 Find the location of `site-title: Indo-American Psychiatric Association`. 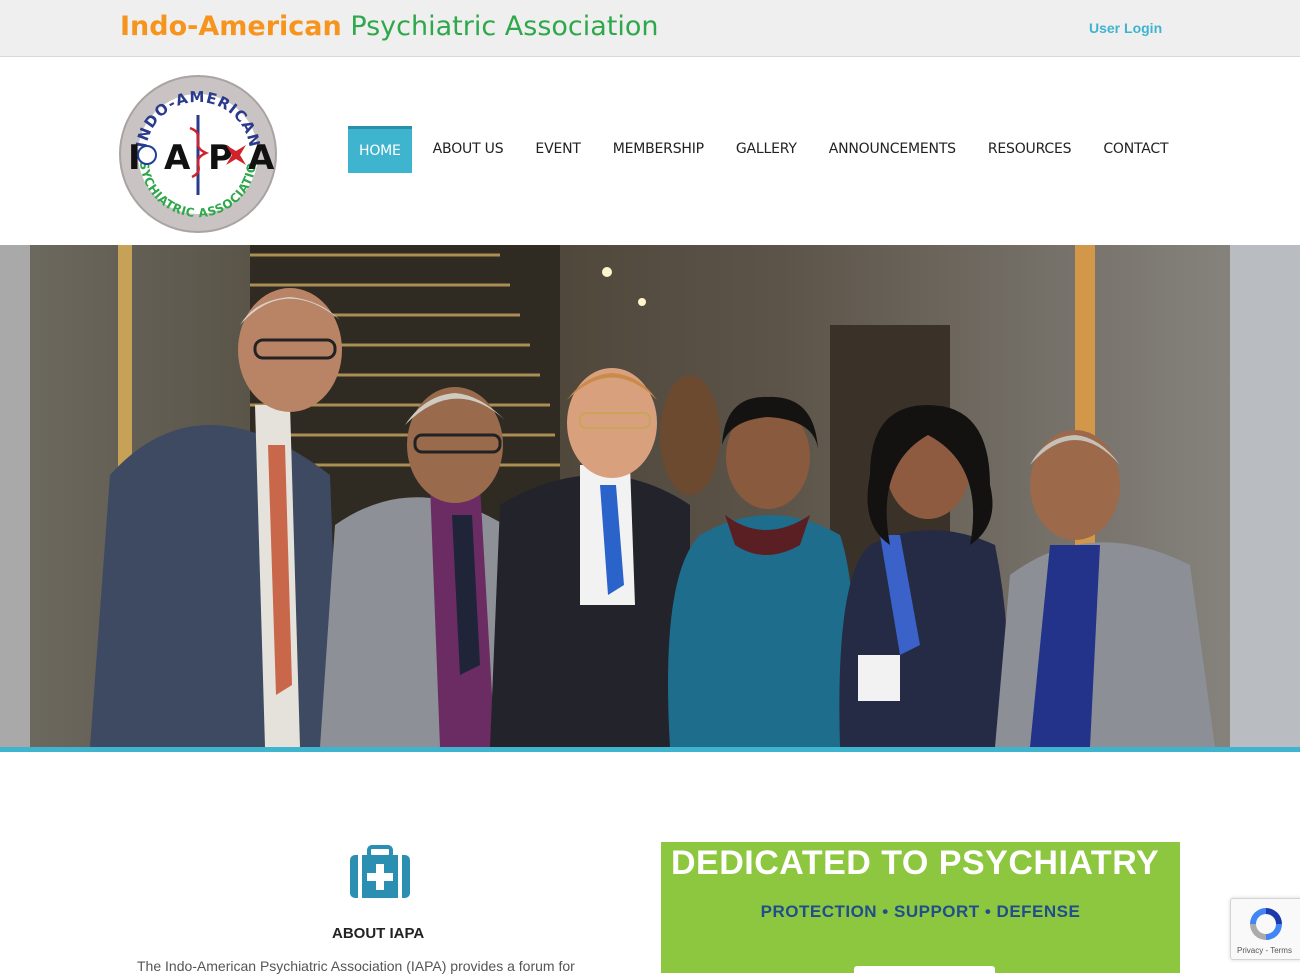

site-title: Indo-American Psychiatric Association is located at coordinates (389, 27).